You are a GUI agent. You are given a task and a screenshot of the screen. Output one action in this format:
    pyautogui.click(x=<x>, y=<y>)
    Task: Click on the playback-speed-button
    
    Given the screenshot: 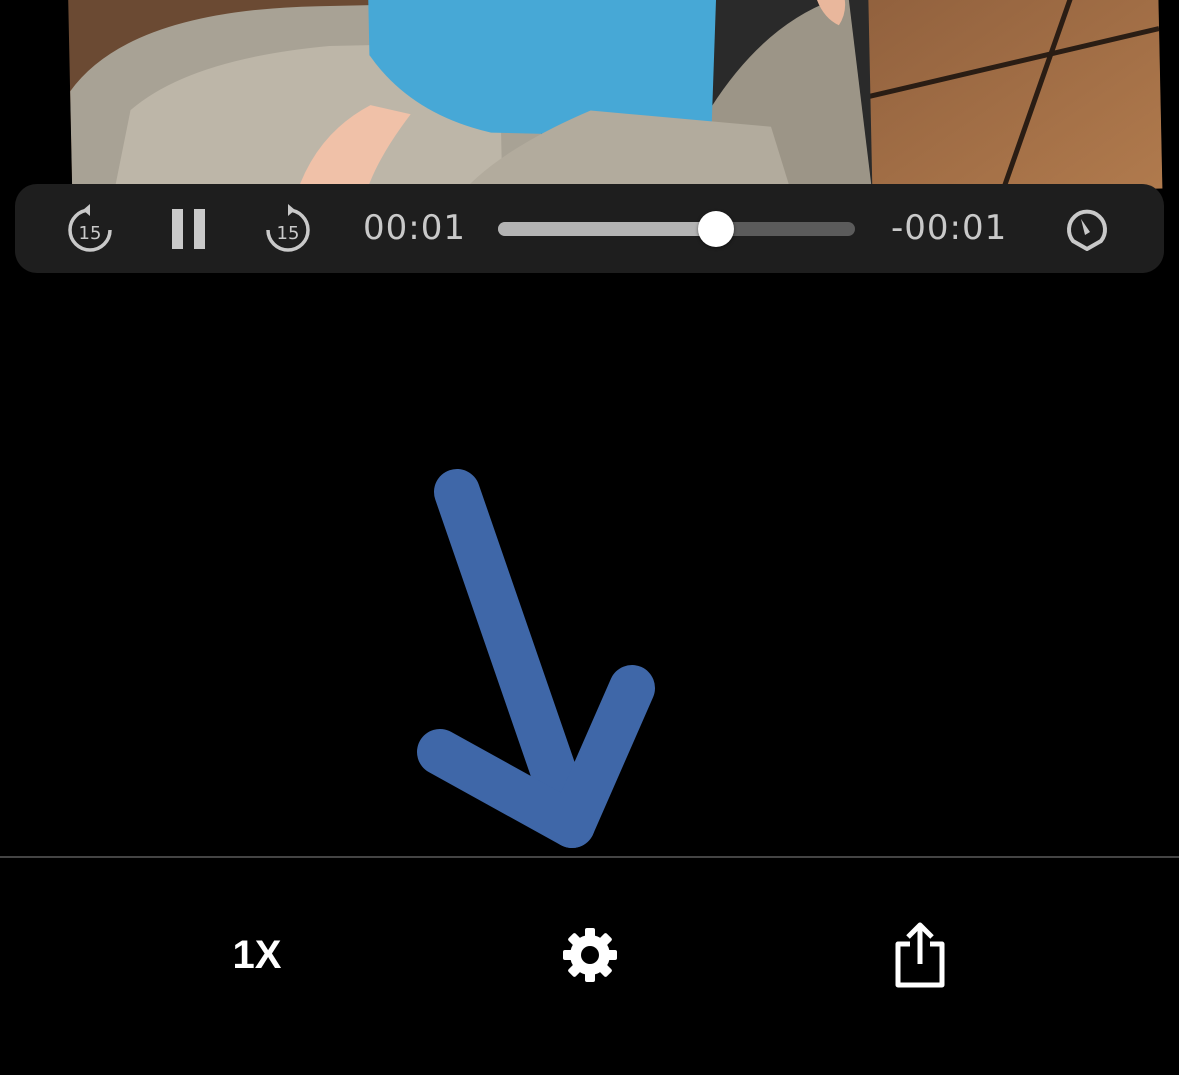 What is the action you would take?
    pyautogui.click(x=1087, y=228)
    